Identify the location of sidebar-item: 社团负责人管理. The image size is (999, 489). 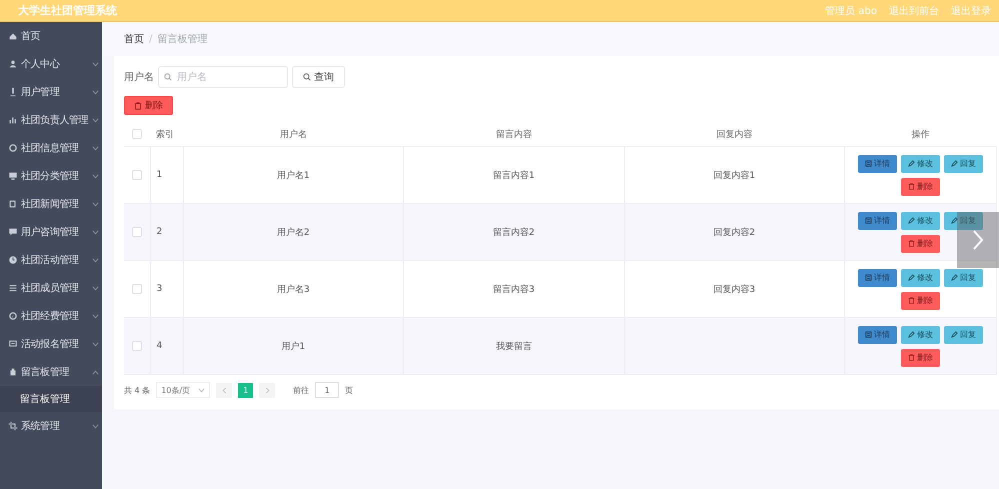
(51, 120).